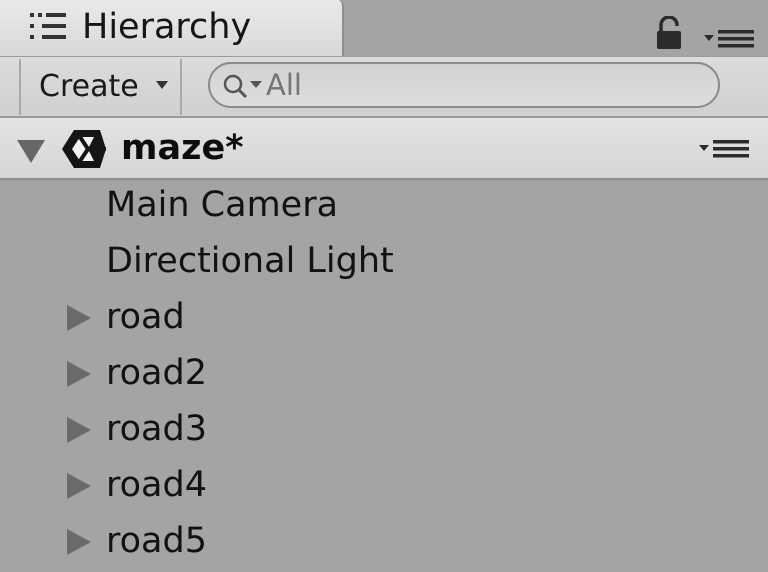 The height and width of the screenshot is (572, 768). What do you see at coordinates (669, 33) in the screenshot?
I see `lock-icon` at bounding box center [669, 33].